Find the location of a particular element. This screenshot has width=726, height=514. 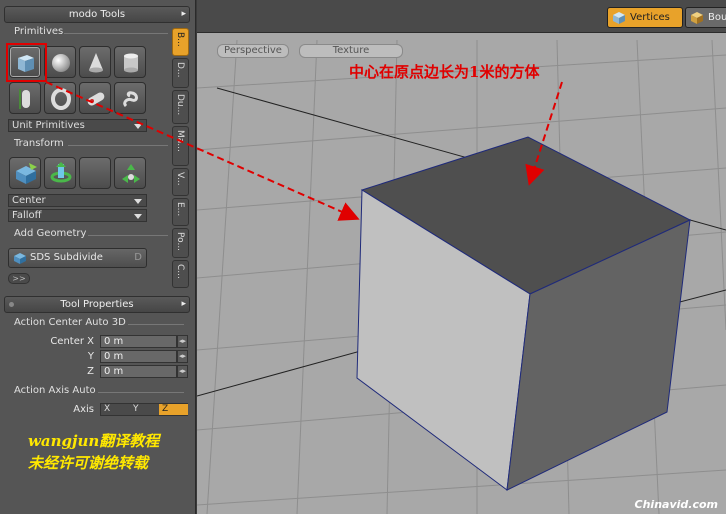

action-axis-label: Action Axis Auto is located at coordinates (55, 390).